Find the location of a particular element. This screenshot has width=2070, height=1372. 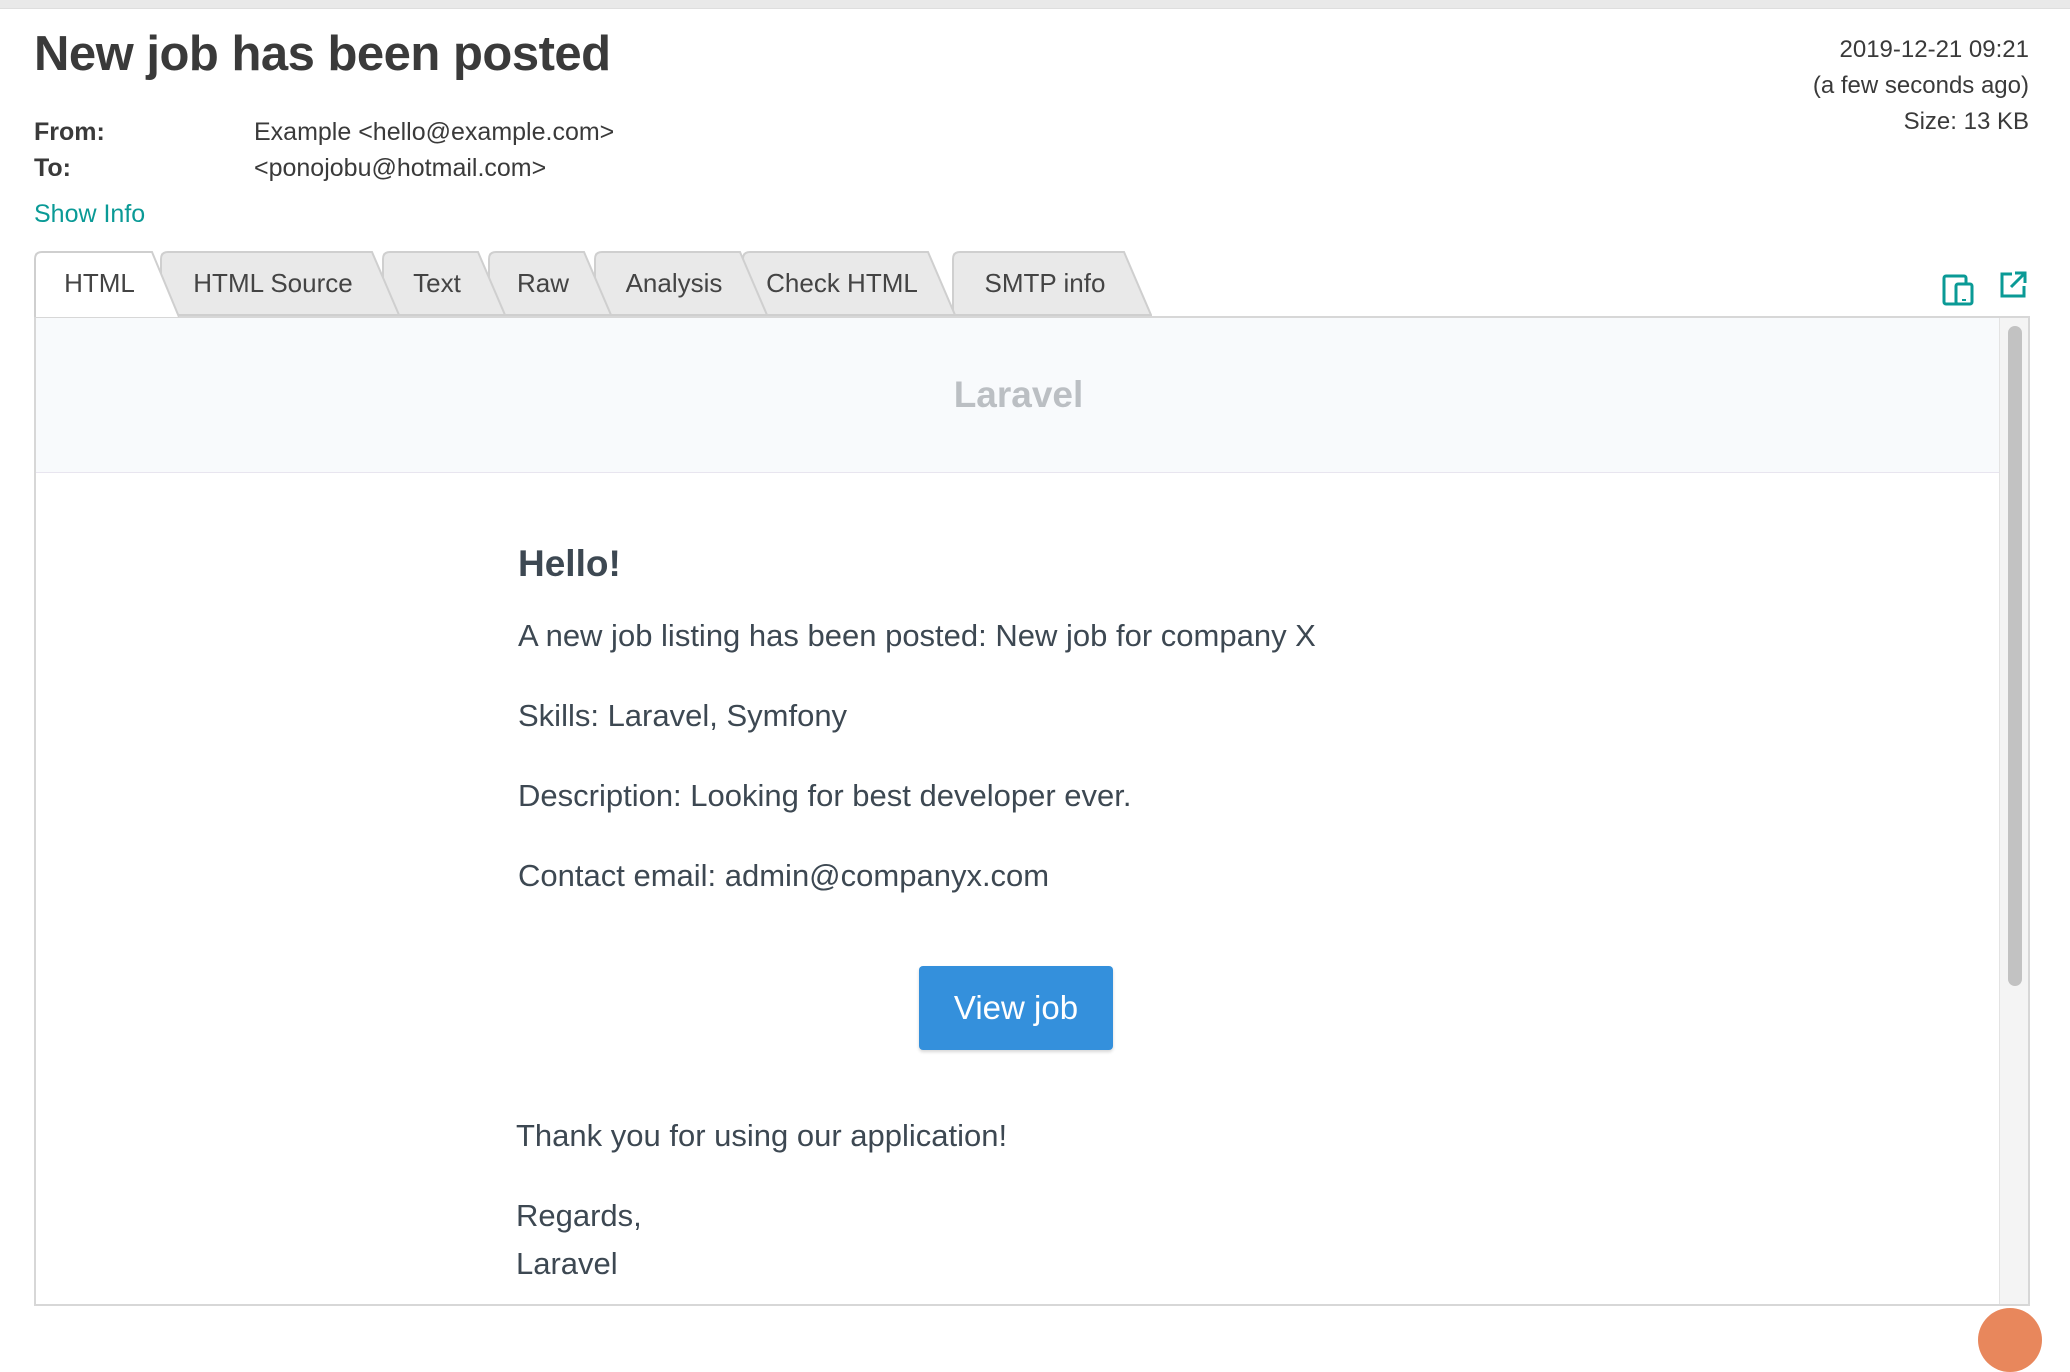

email-line-contact: Contact email: admin@companyx.com is located at coordinates (784, 875).